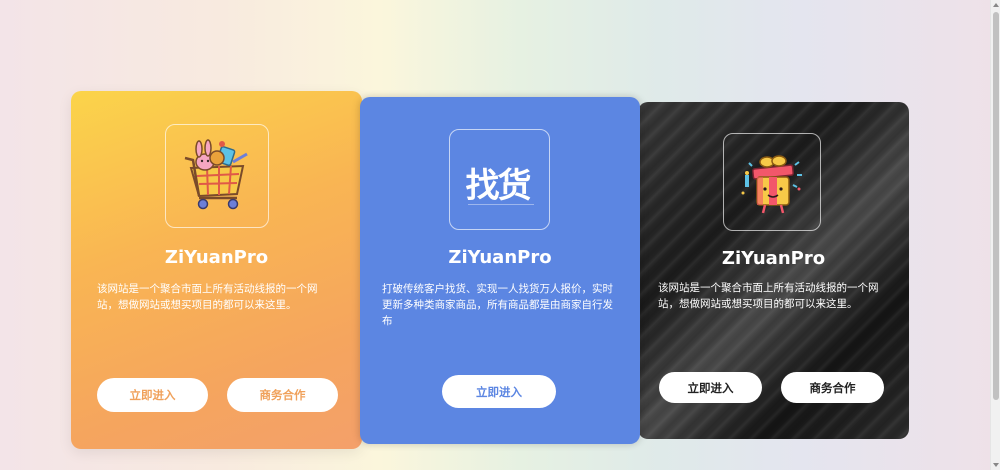 The image size is (1000, 470). I want to click on zhaohuo-logo-icon: 找货, so click(499, 179).